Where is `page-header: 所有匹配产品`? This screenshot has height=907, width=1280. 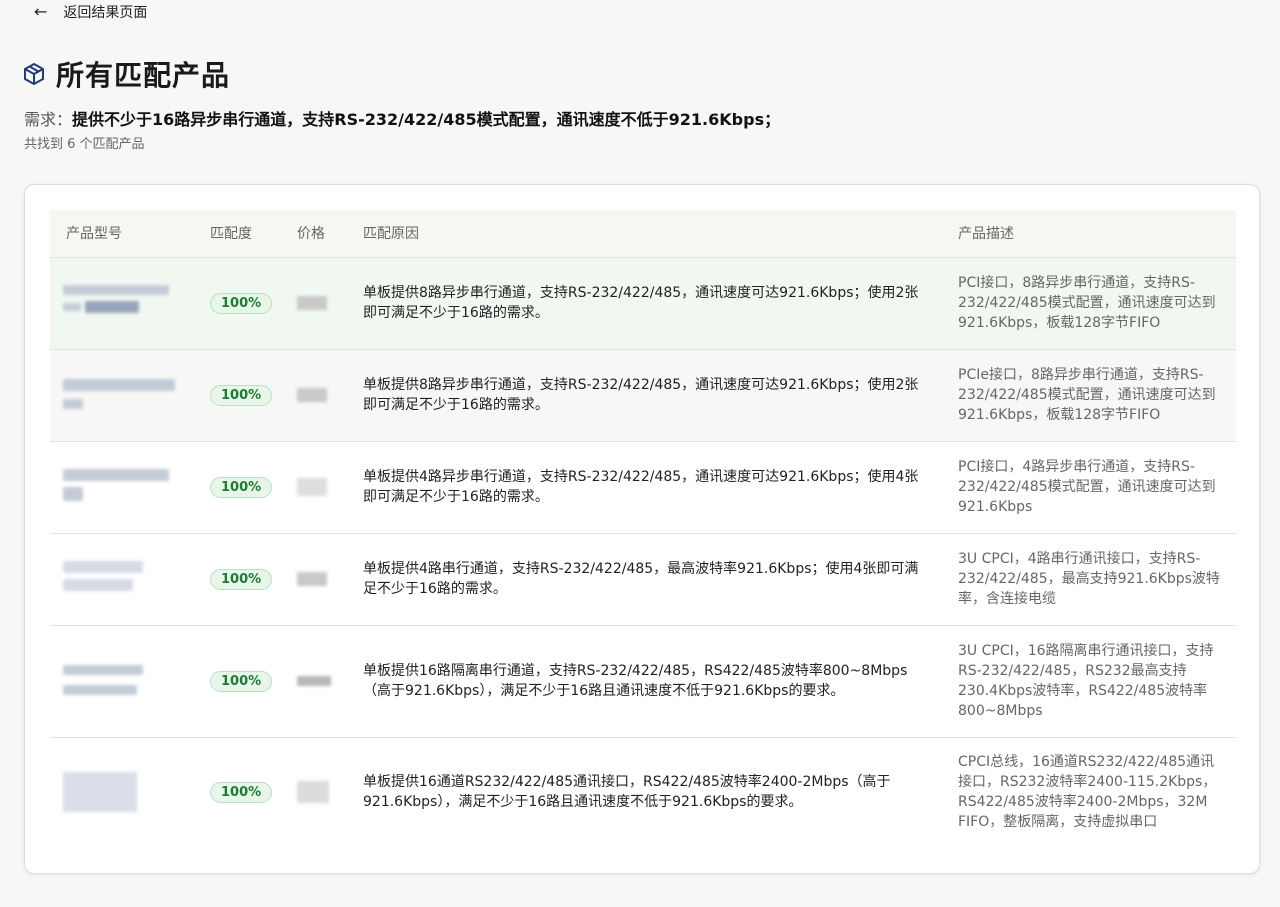 page-header: 所有匹配产品 is located at coordinates (126, 74).